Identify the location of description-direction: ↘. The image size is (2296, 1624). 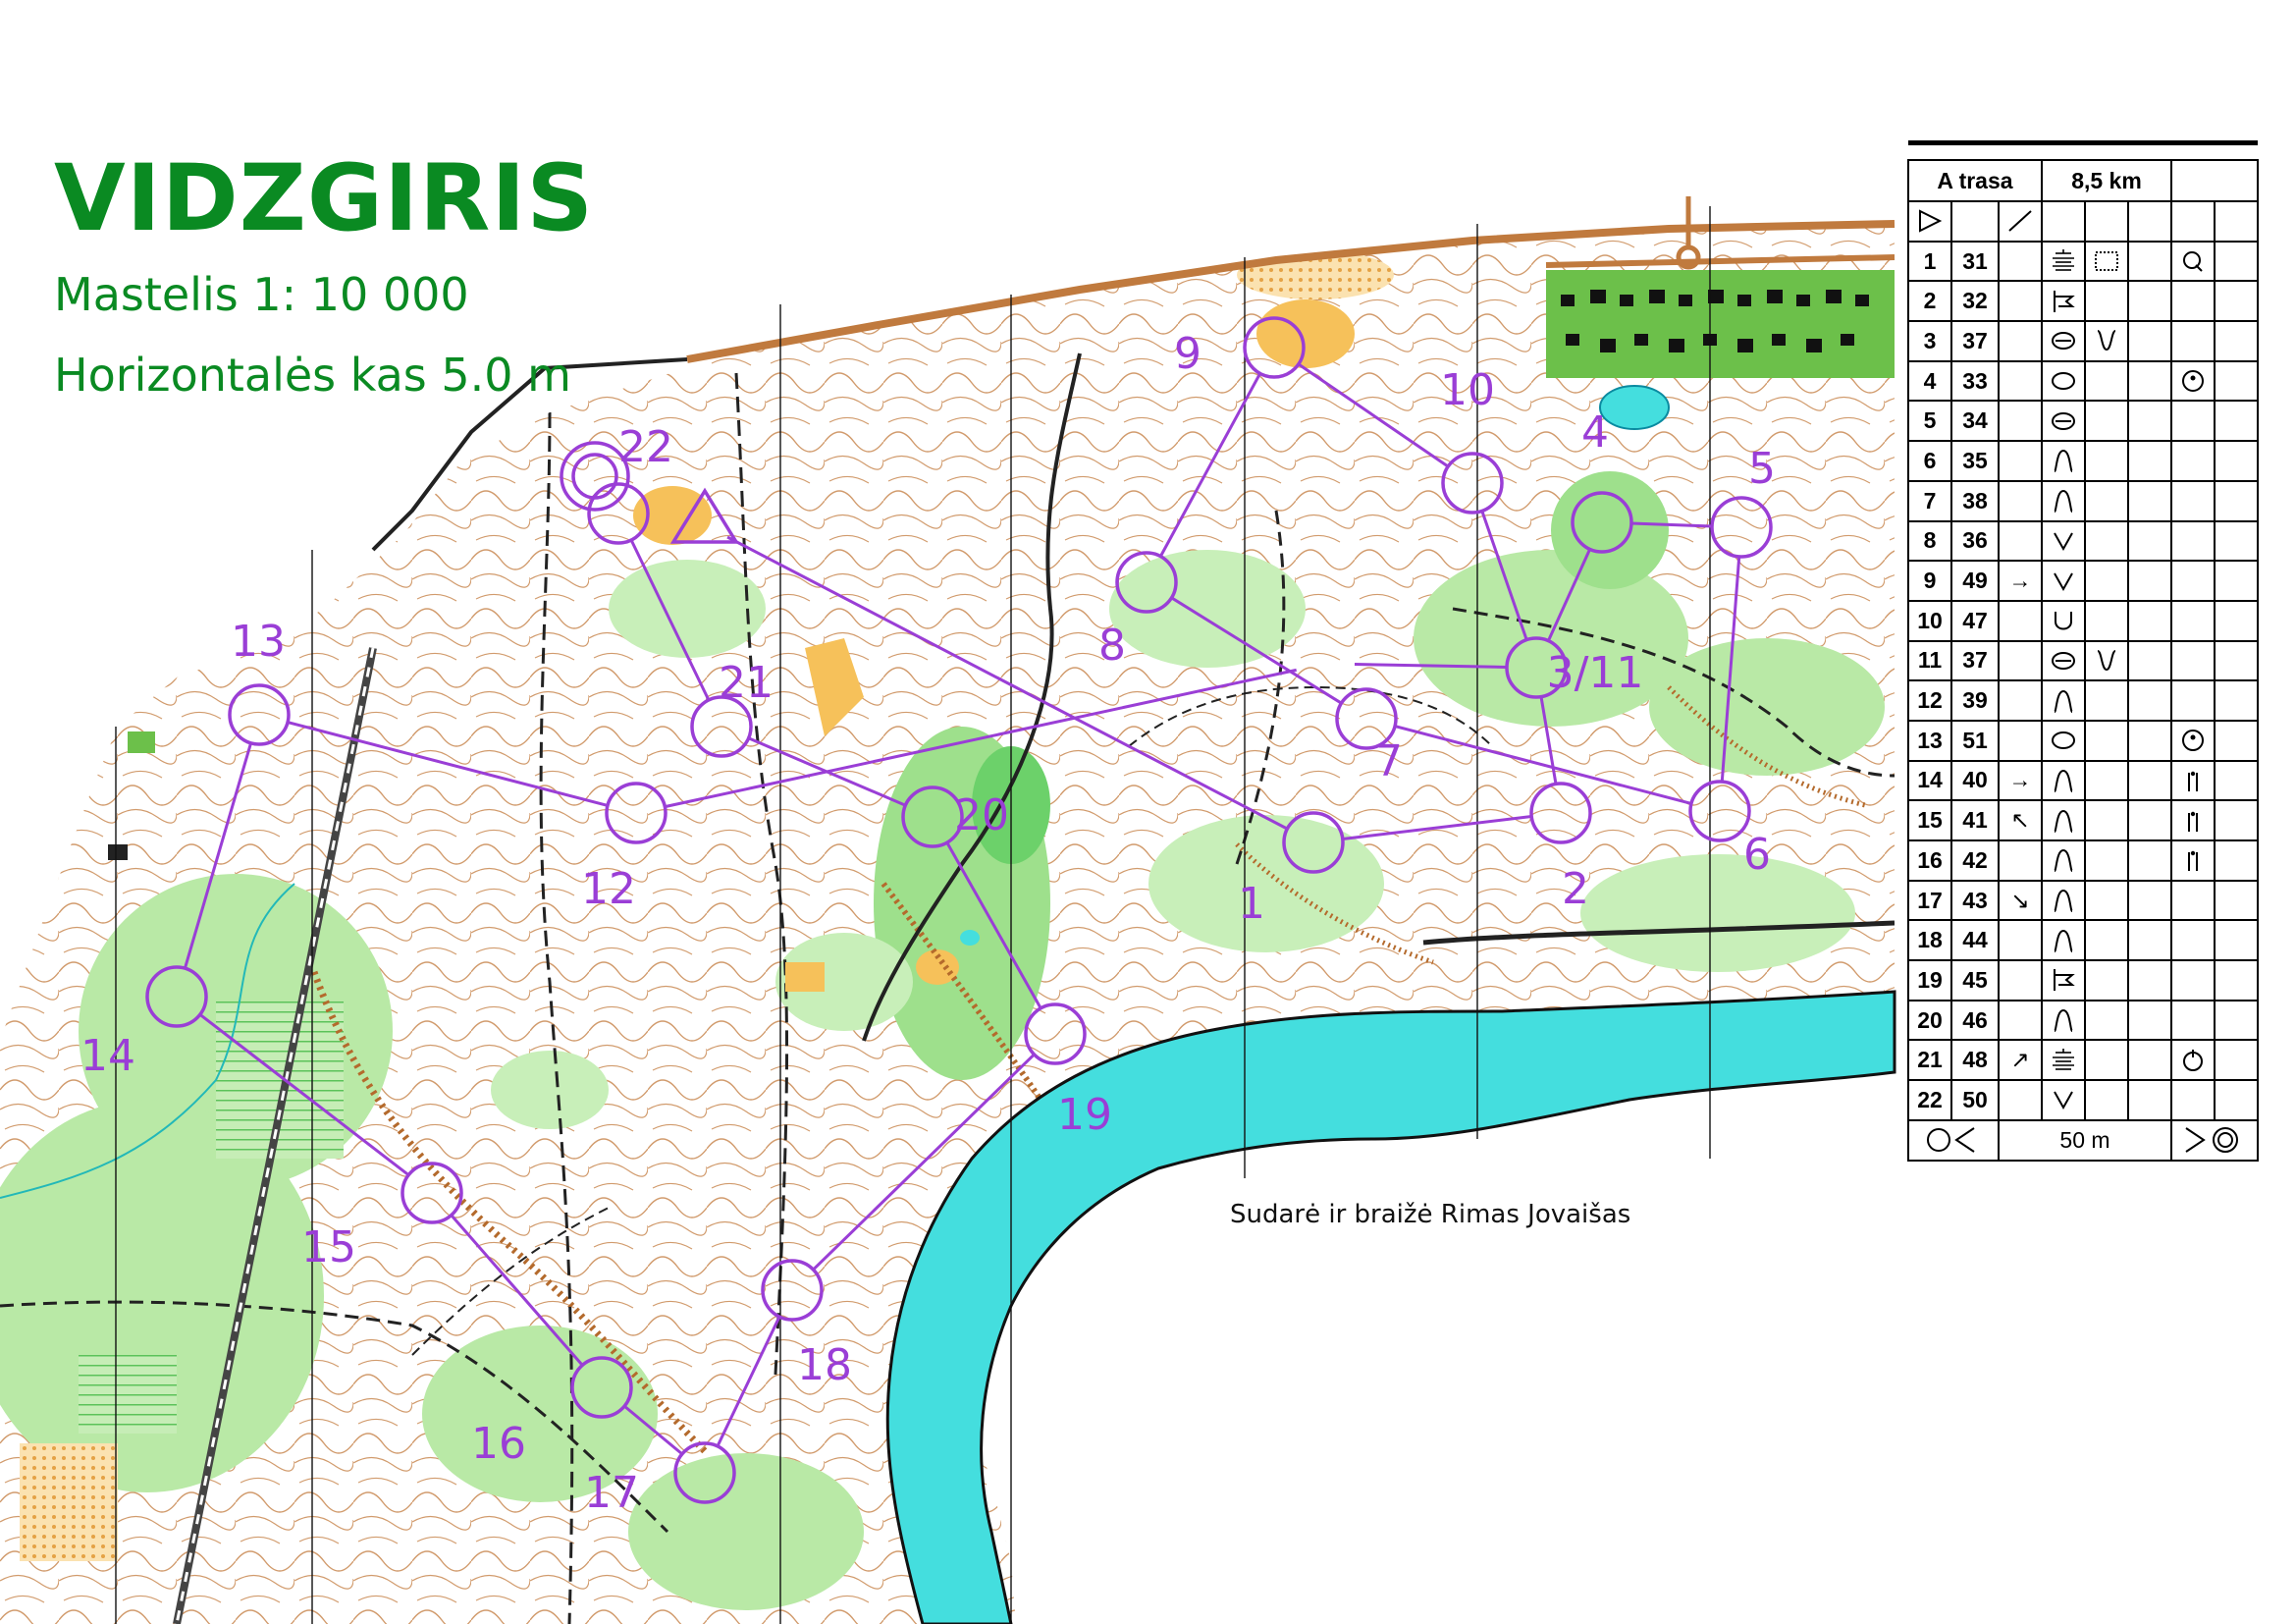
(2020, 900).